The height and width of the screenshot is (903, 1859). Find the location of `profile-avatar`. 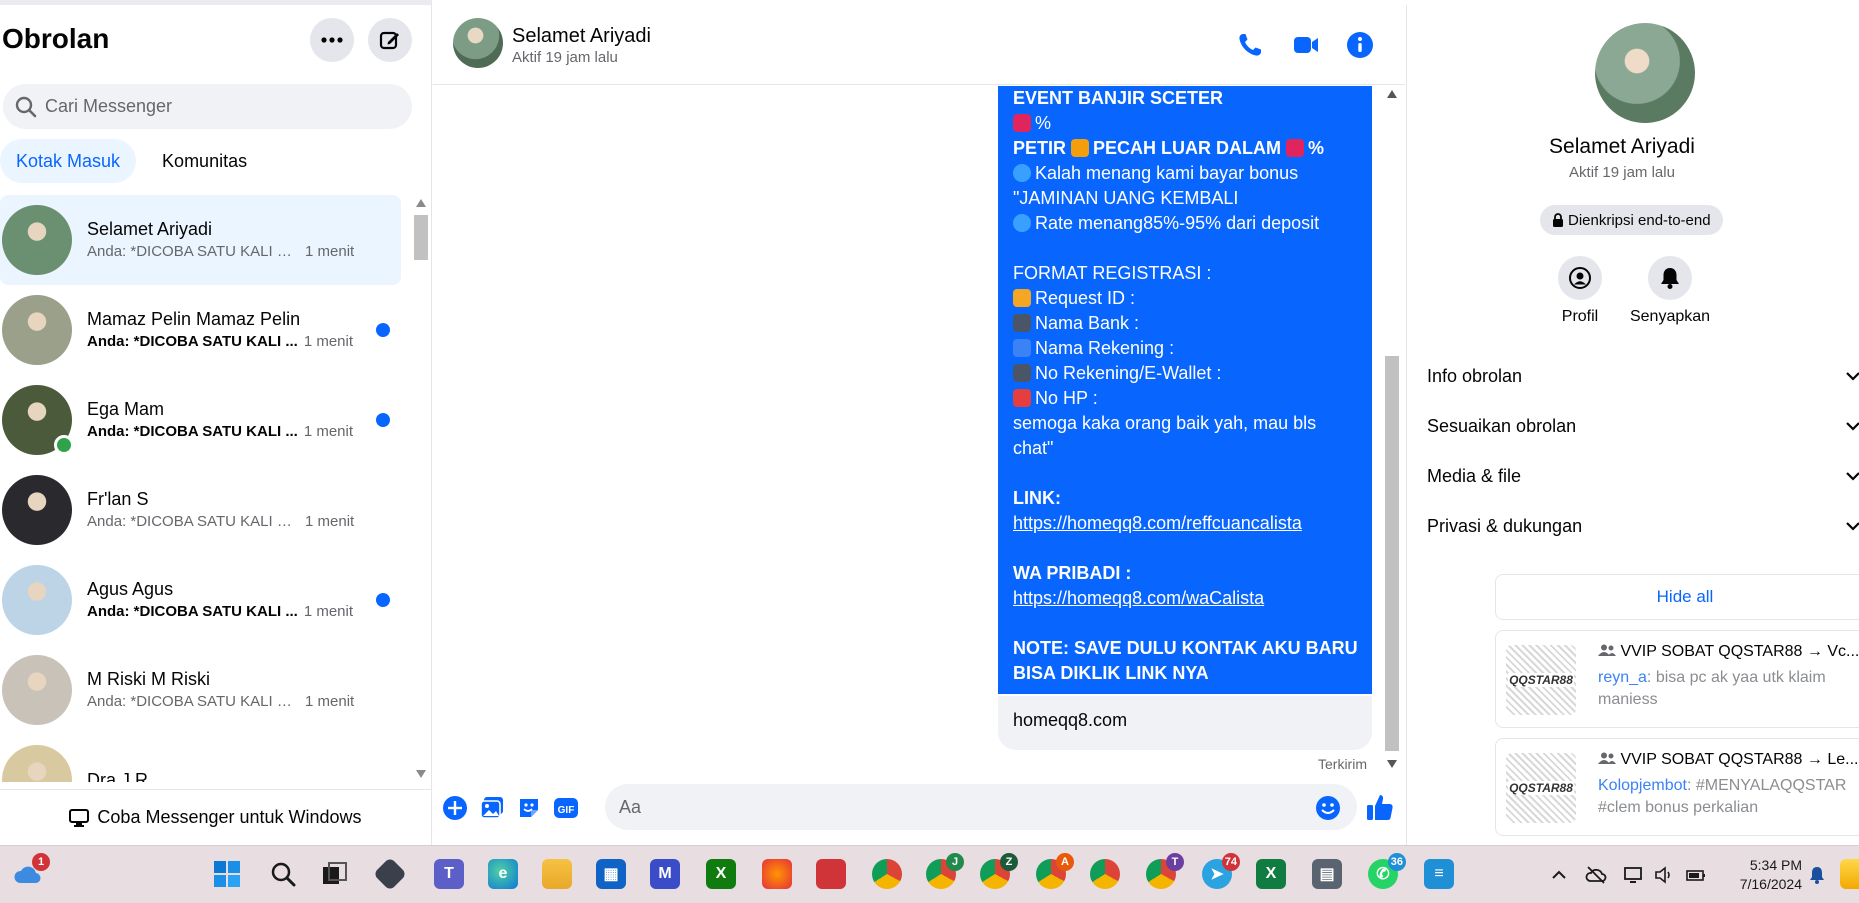

profile-avatar is located at coordinates (1645, 73).